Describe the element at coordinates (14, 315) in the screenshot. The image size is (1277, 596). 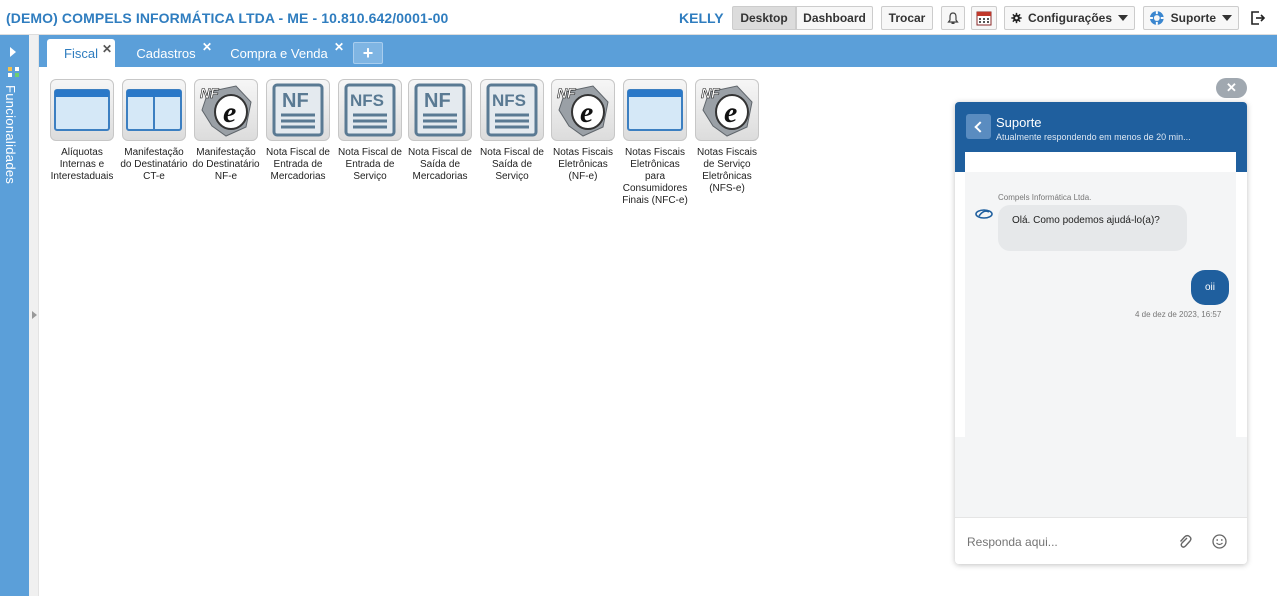
I see `functions-sidebar: Funcionalidades` at that location.